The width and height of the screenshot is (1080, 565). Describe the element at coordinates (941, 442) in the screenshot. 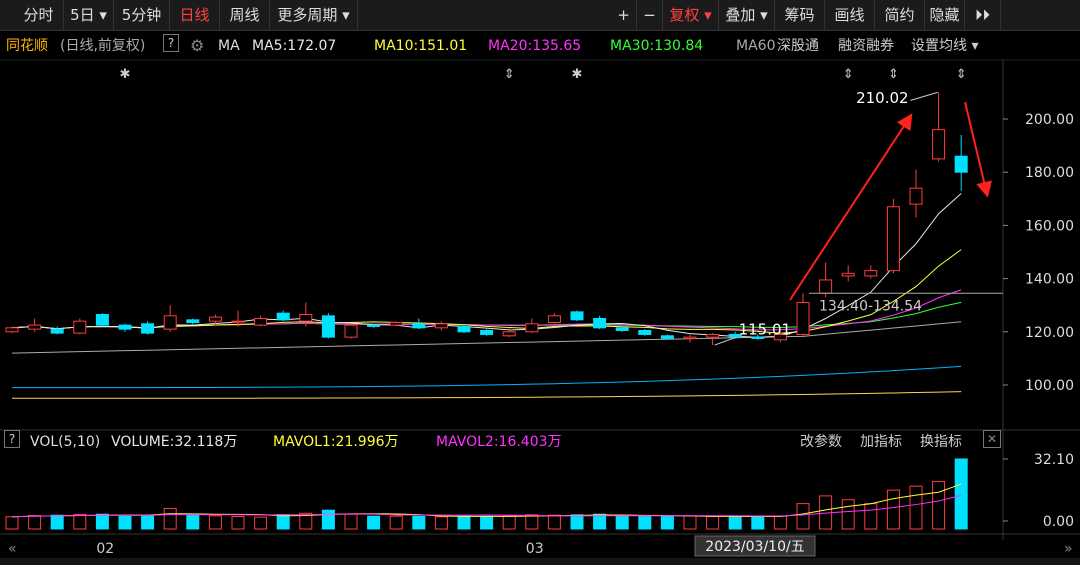

I see `switch-indicator-button: 换指标` at that location.